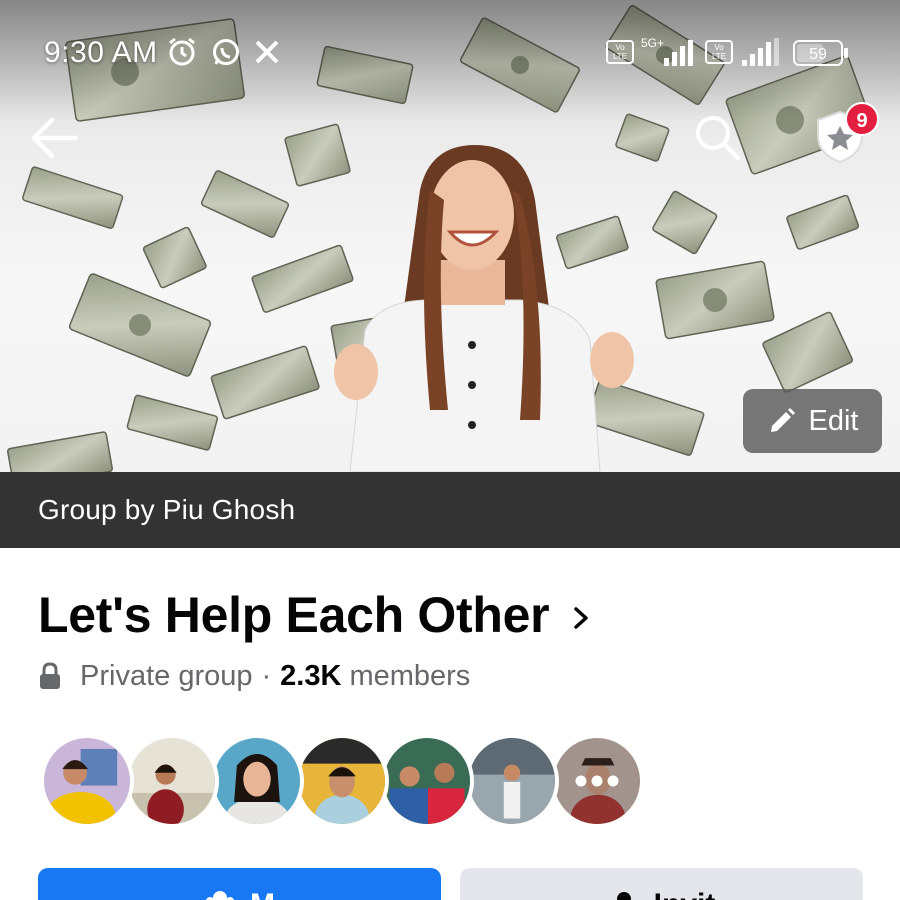  What do you see at coordinates (818, 54) in the screenshot?
I see `battery-level: 59` at bounding box center [818, 54].